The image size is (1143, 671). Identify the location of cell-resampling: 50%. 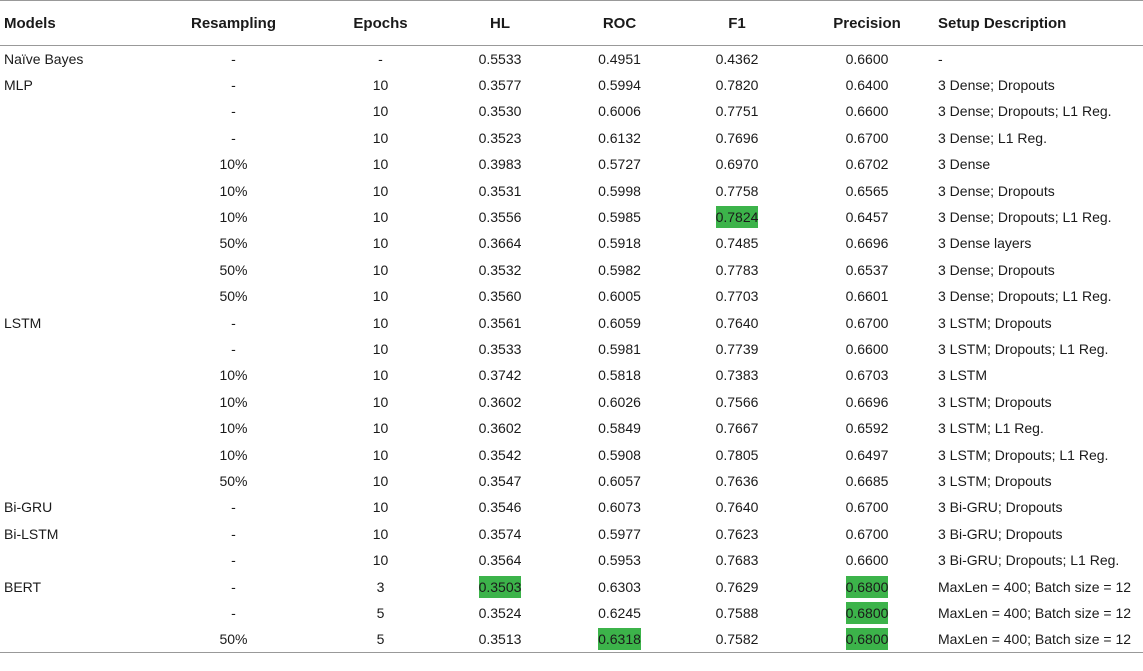
(233, 243).